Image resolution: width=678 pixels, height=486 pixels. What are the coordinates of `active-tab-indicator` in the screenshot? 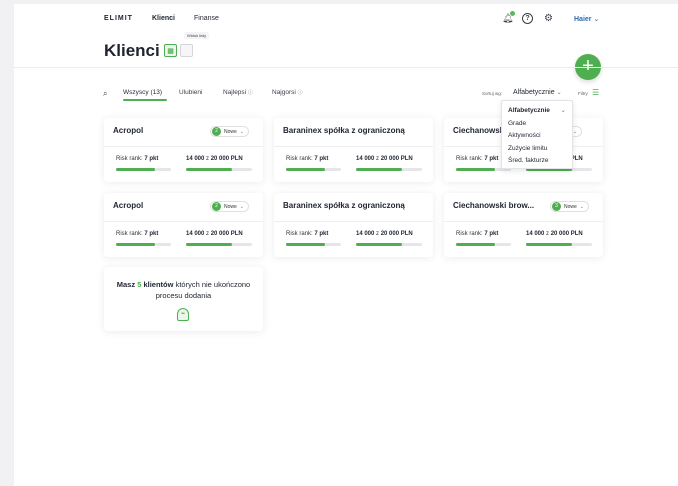 It's located at (145, 100).